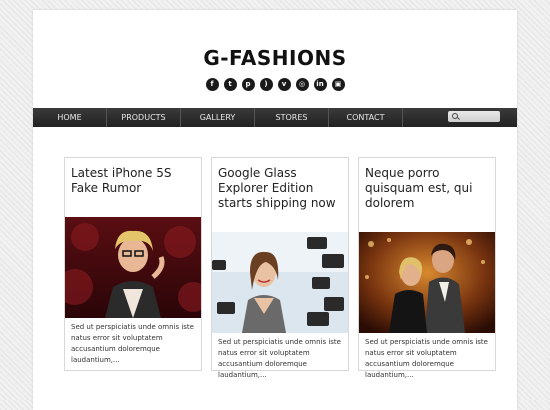  Describe the element at coordinates (284, 84) in the screenshot. I see `vimeo-icon: v` at that location.